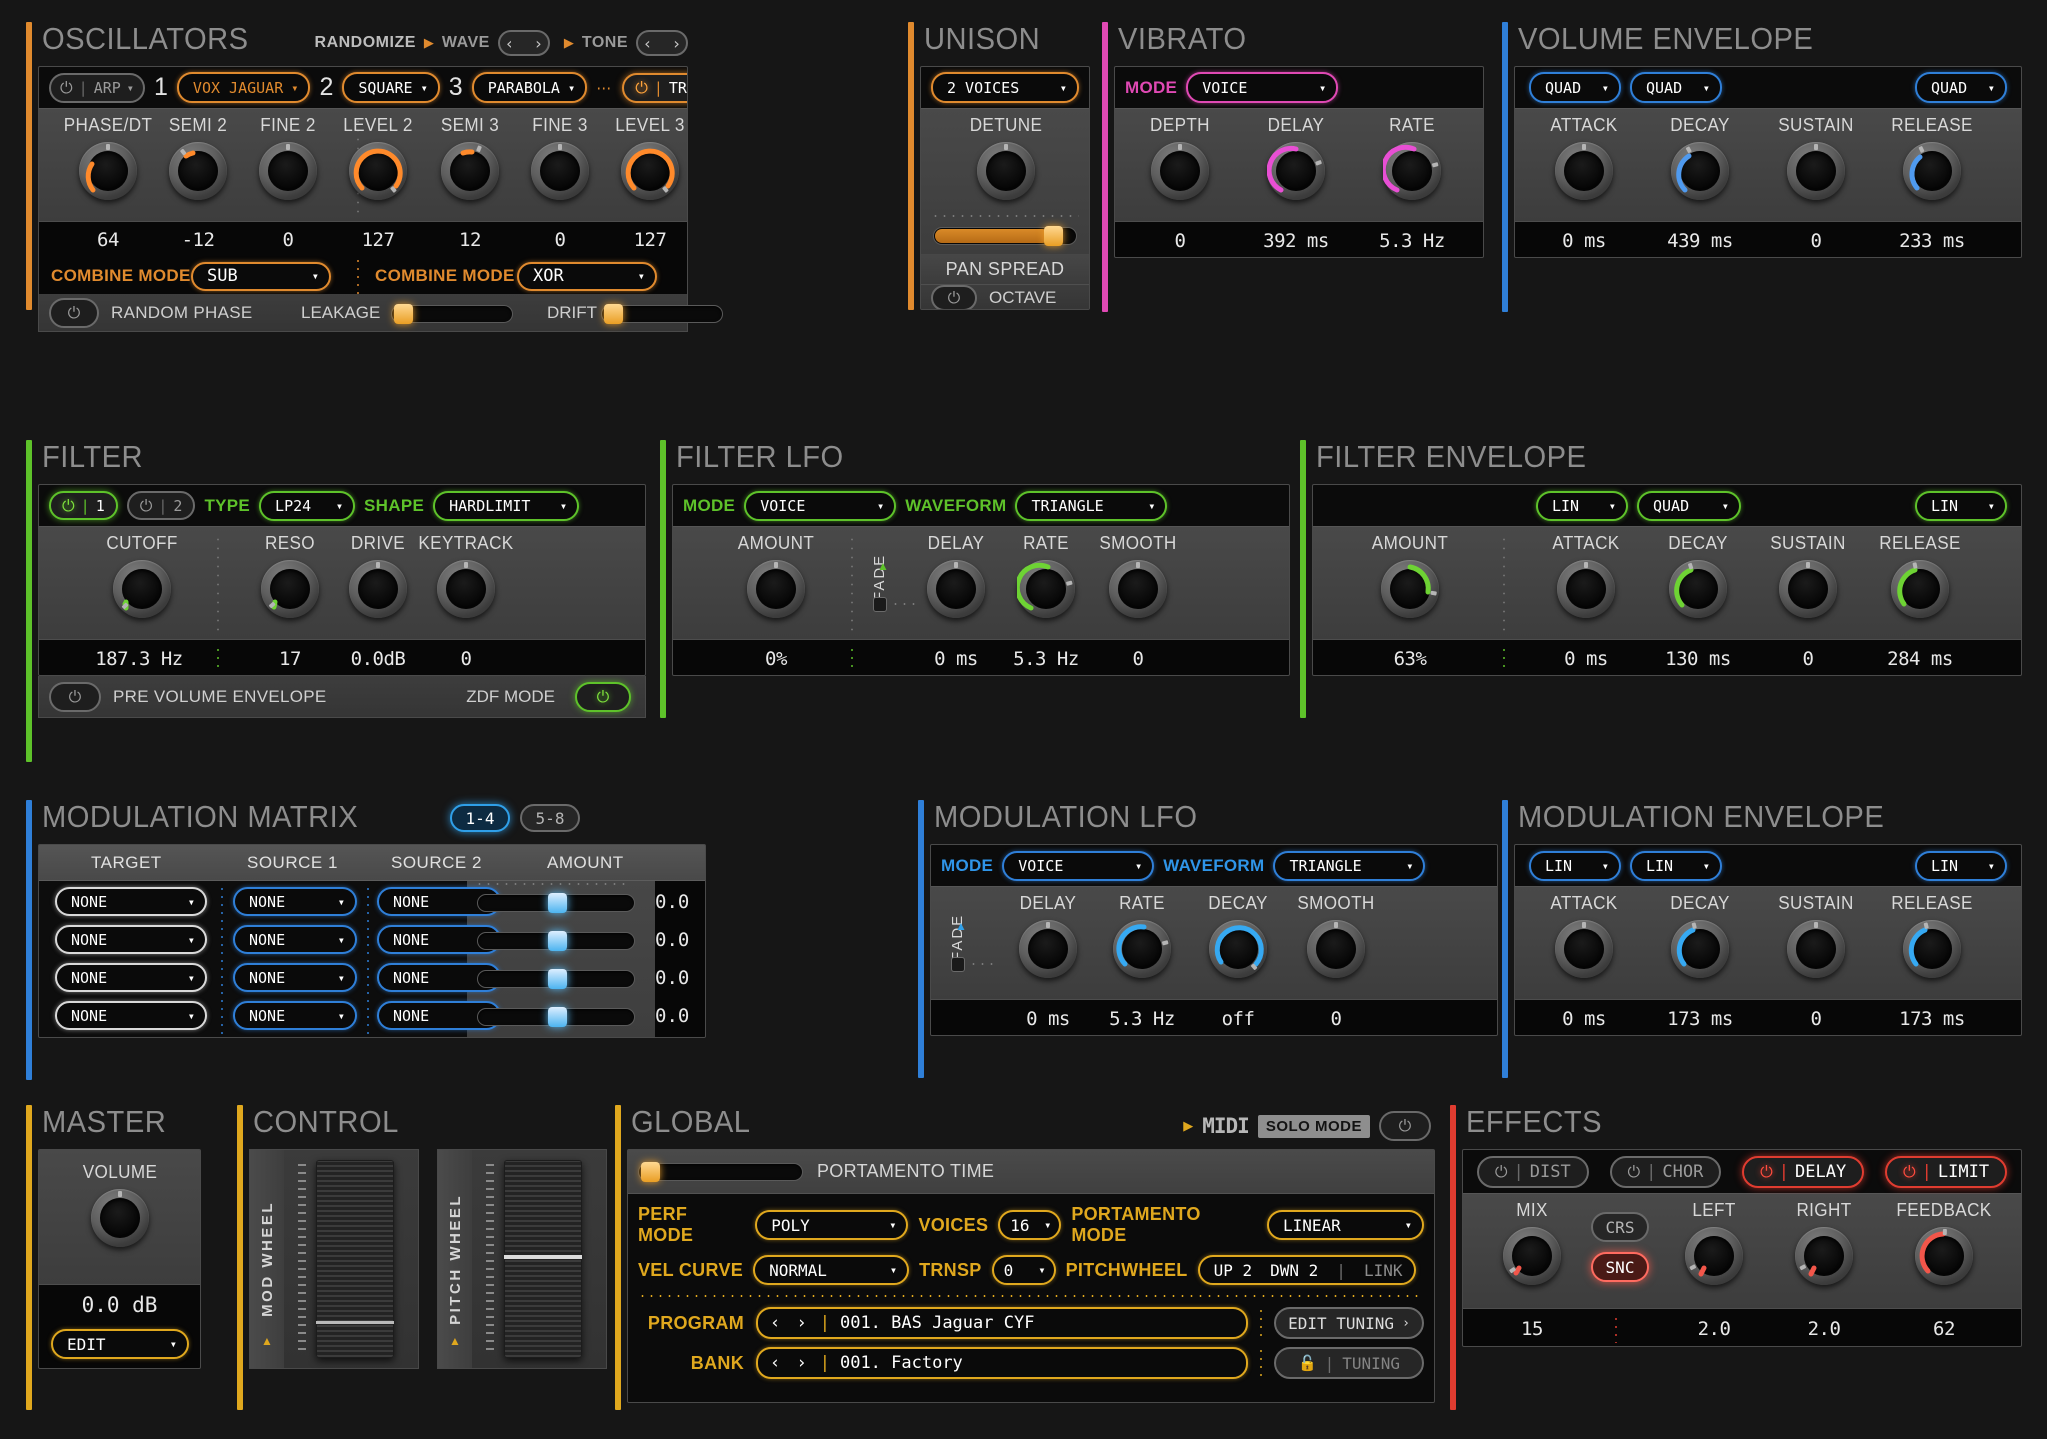 Image resolution: width=2047 pixels, height=1439 pixels. I want to click on arp-button: ⏻ | ARP ▾, so click(97, 87).